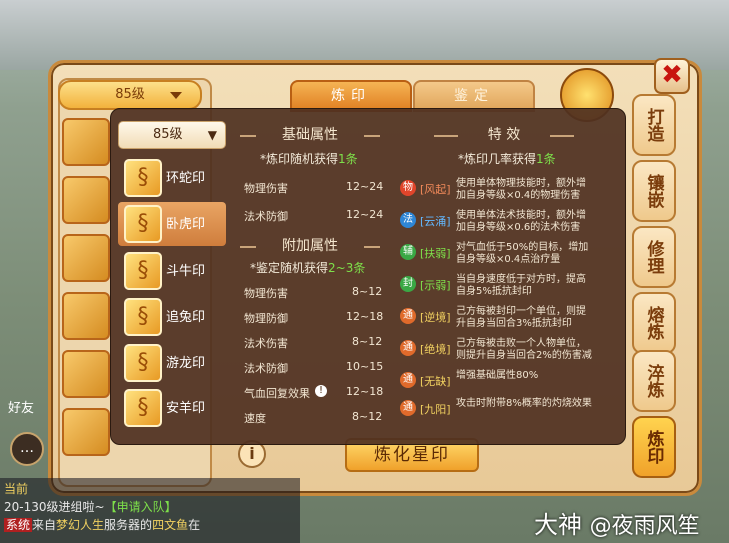 This screenshot has height=543, width=729. What do you see at coordinates (497, 375) in the screenshot?
I see `effect-desc: 增强基础属性80%` at bounding box center [497, 375].